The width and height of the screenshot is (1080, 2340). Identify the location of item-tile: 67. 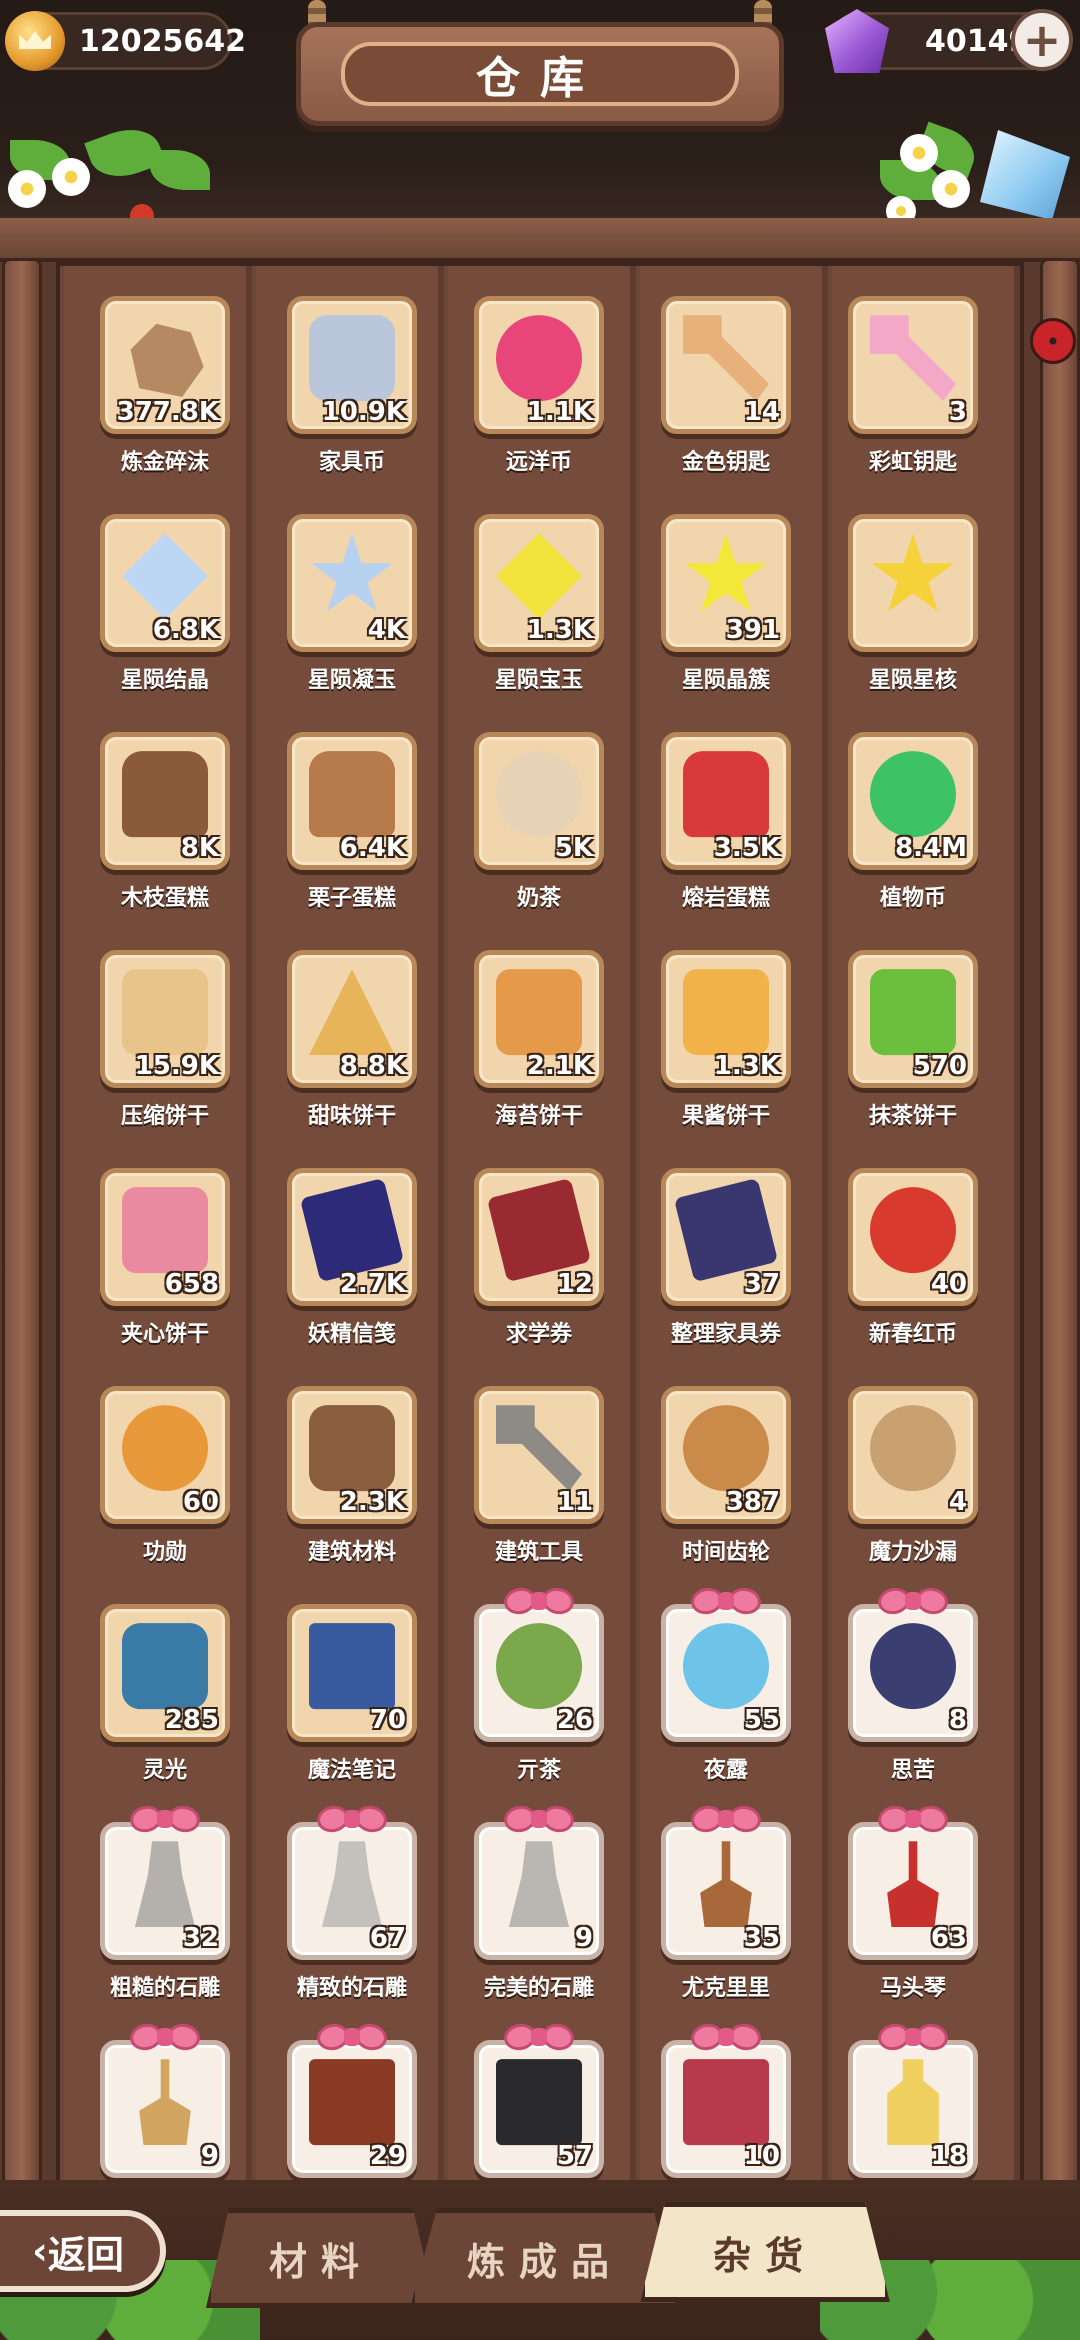
(352, 1891).